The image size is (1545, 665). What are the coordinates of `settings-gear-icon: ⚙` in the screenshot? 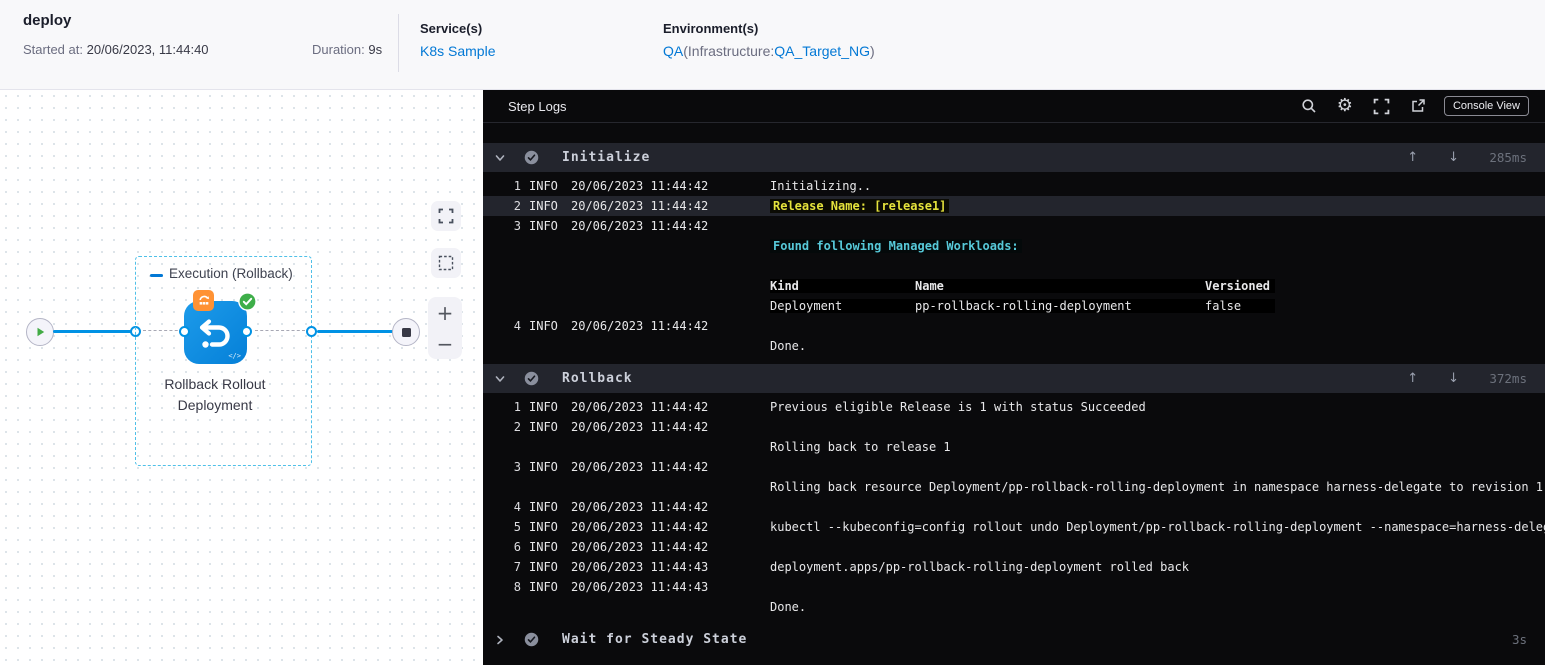 It's located at (1345, 106).